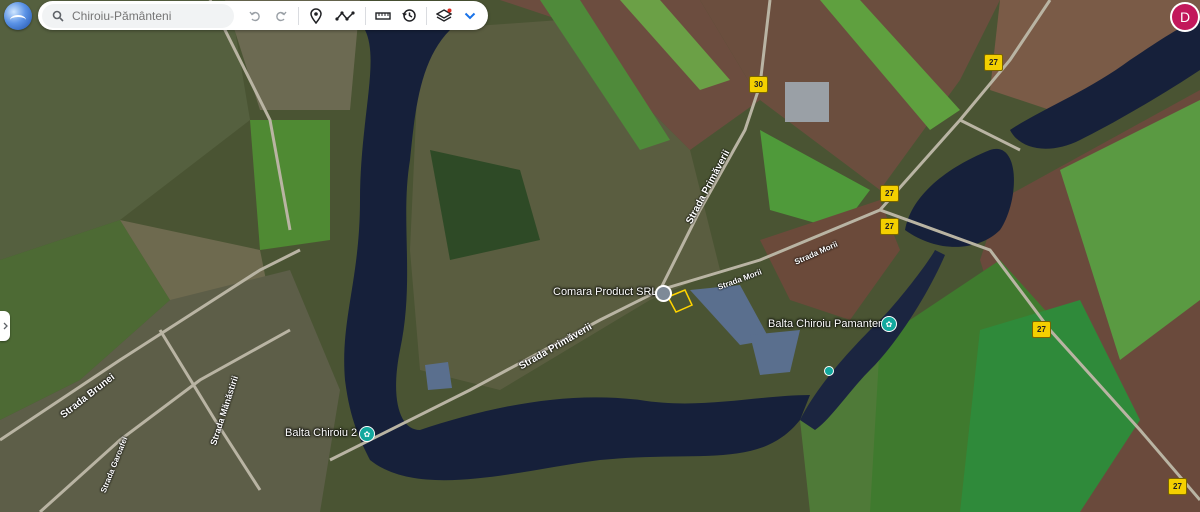  I want to click on place-label-balta-2: Balta Chiroiu 2, so click(321, 433).